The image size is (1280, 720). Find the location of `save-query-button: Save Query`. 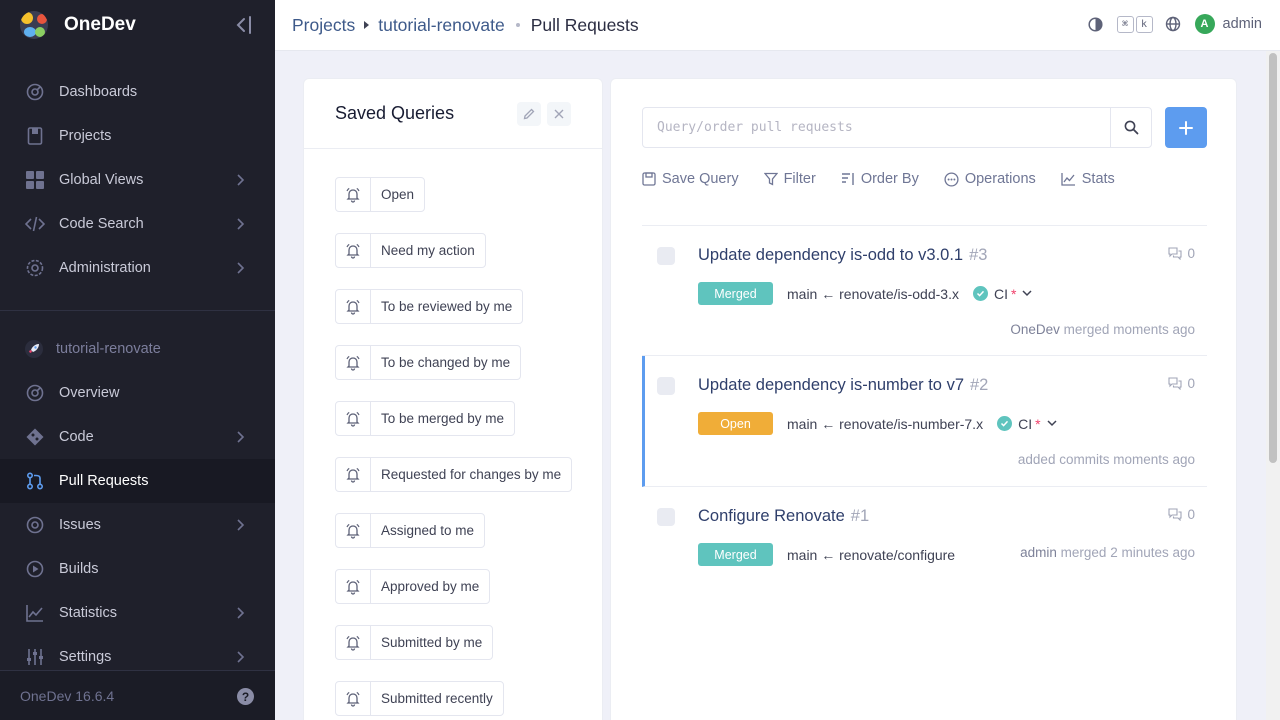

save-query-button: Save Query is located at coordinates (690, 179).